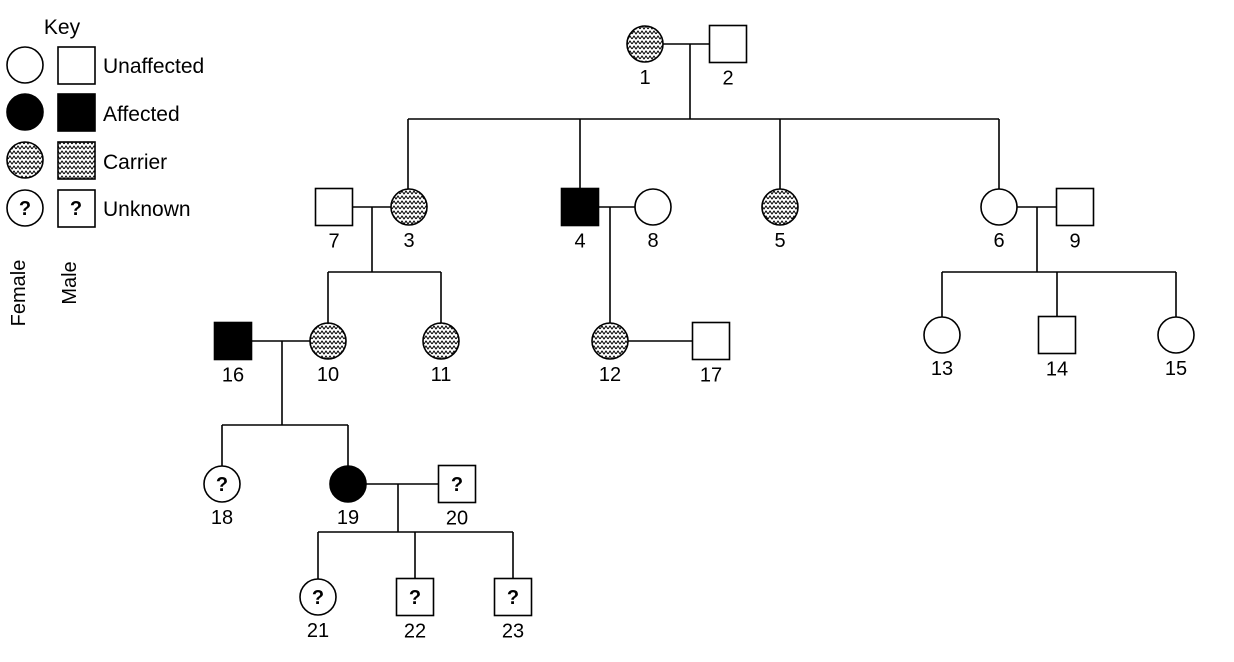 This screenshot has width=1234, height=662. What do you see at coordinates (711, 376) in the screenshot?
I see `individual-id-label: 17` at bounding box center [711, 376].